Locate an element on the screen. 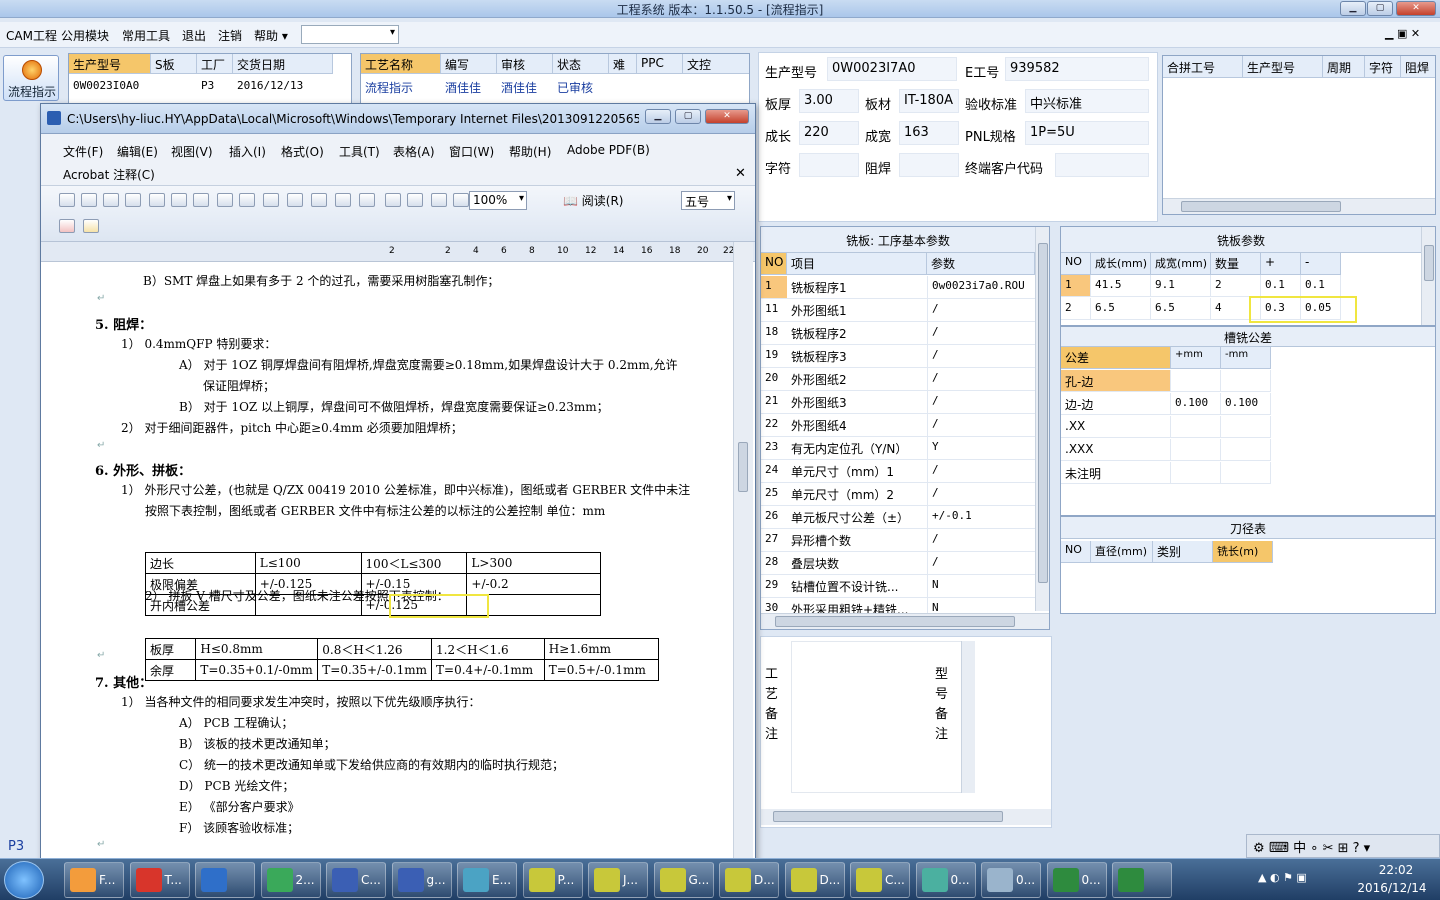 This screenshot has height=900, width=1440. params-row: 18 铣板程序2/ is located at coordinates (898, 333).